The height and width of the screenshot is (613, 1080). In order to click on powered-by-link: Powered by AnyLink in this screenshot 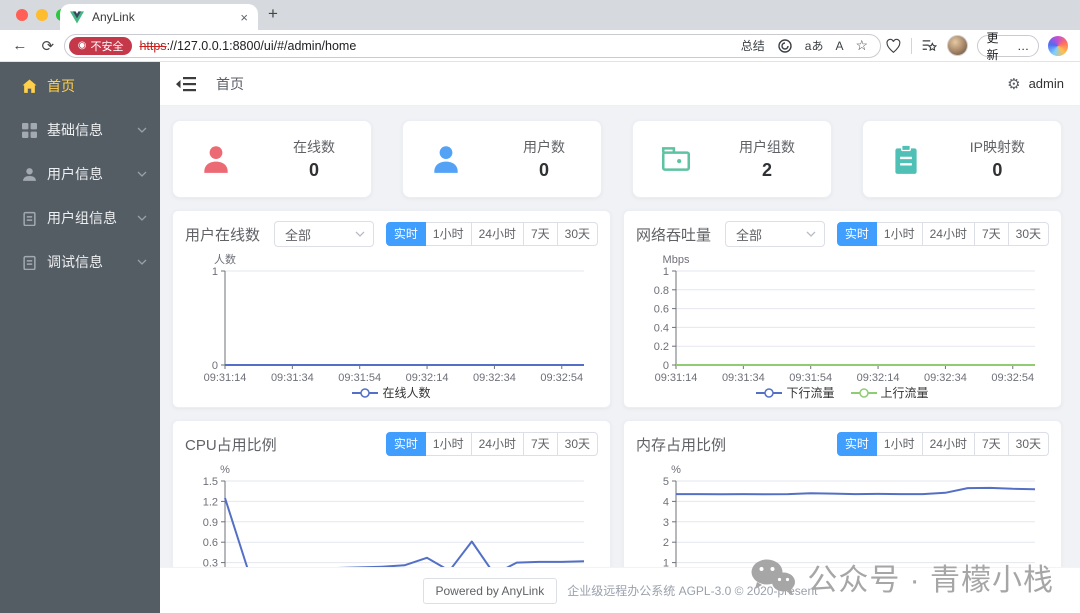, I will do `click(490, 590)`.